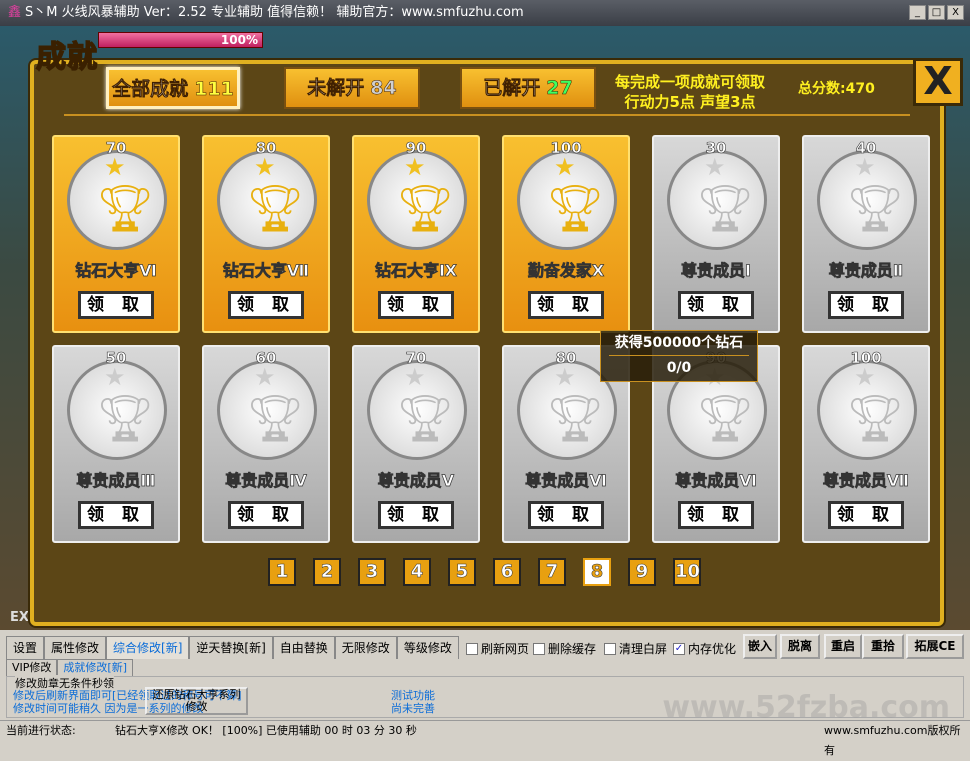 The height and width of the screenshot is (761, 970). What do you see at coordinates (938, 82) in the screenshot?
I see `close-panel-button: X` at bounding box center [938, 82].